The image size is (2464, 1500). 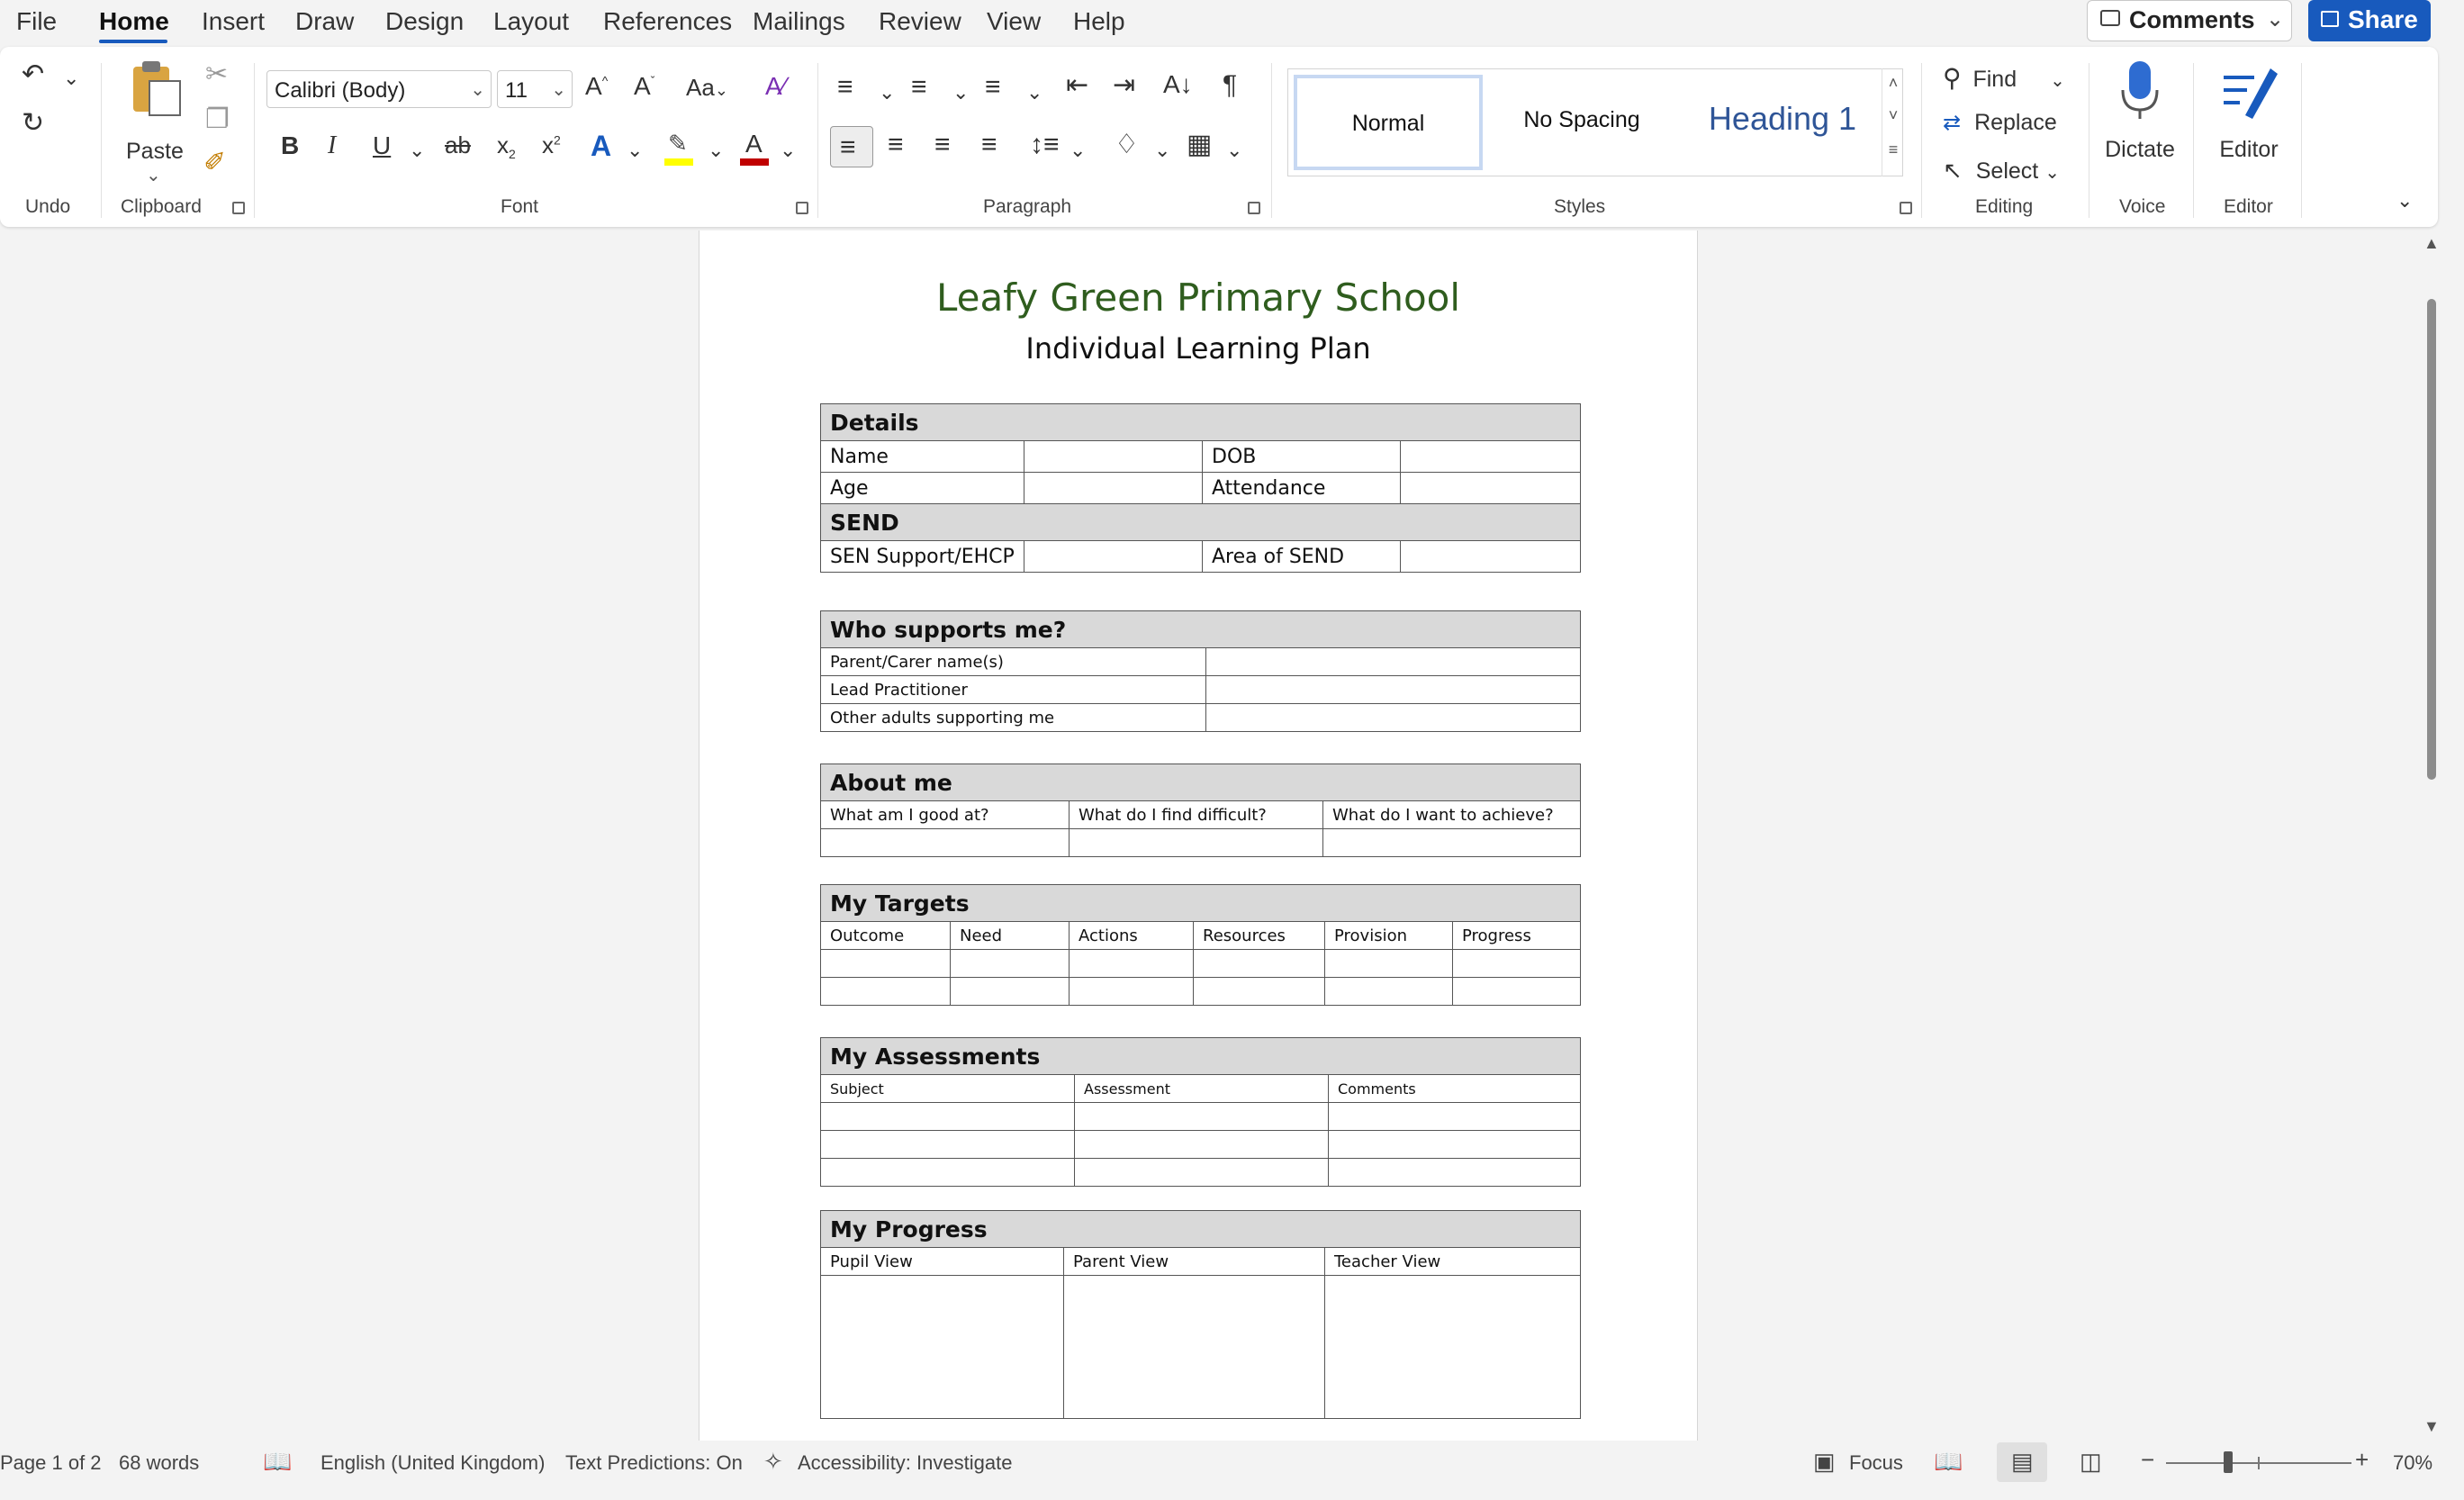 I want to click on tab-home: Home, so click(x=134, y=22).